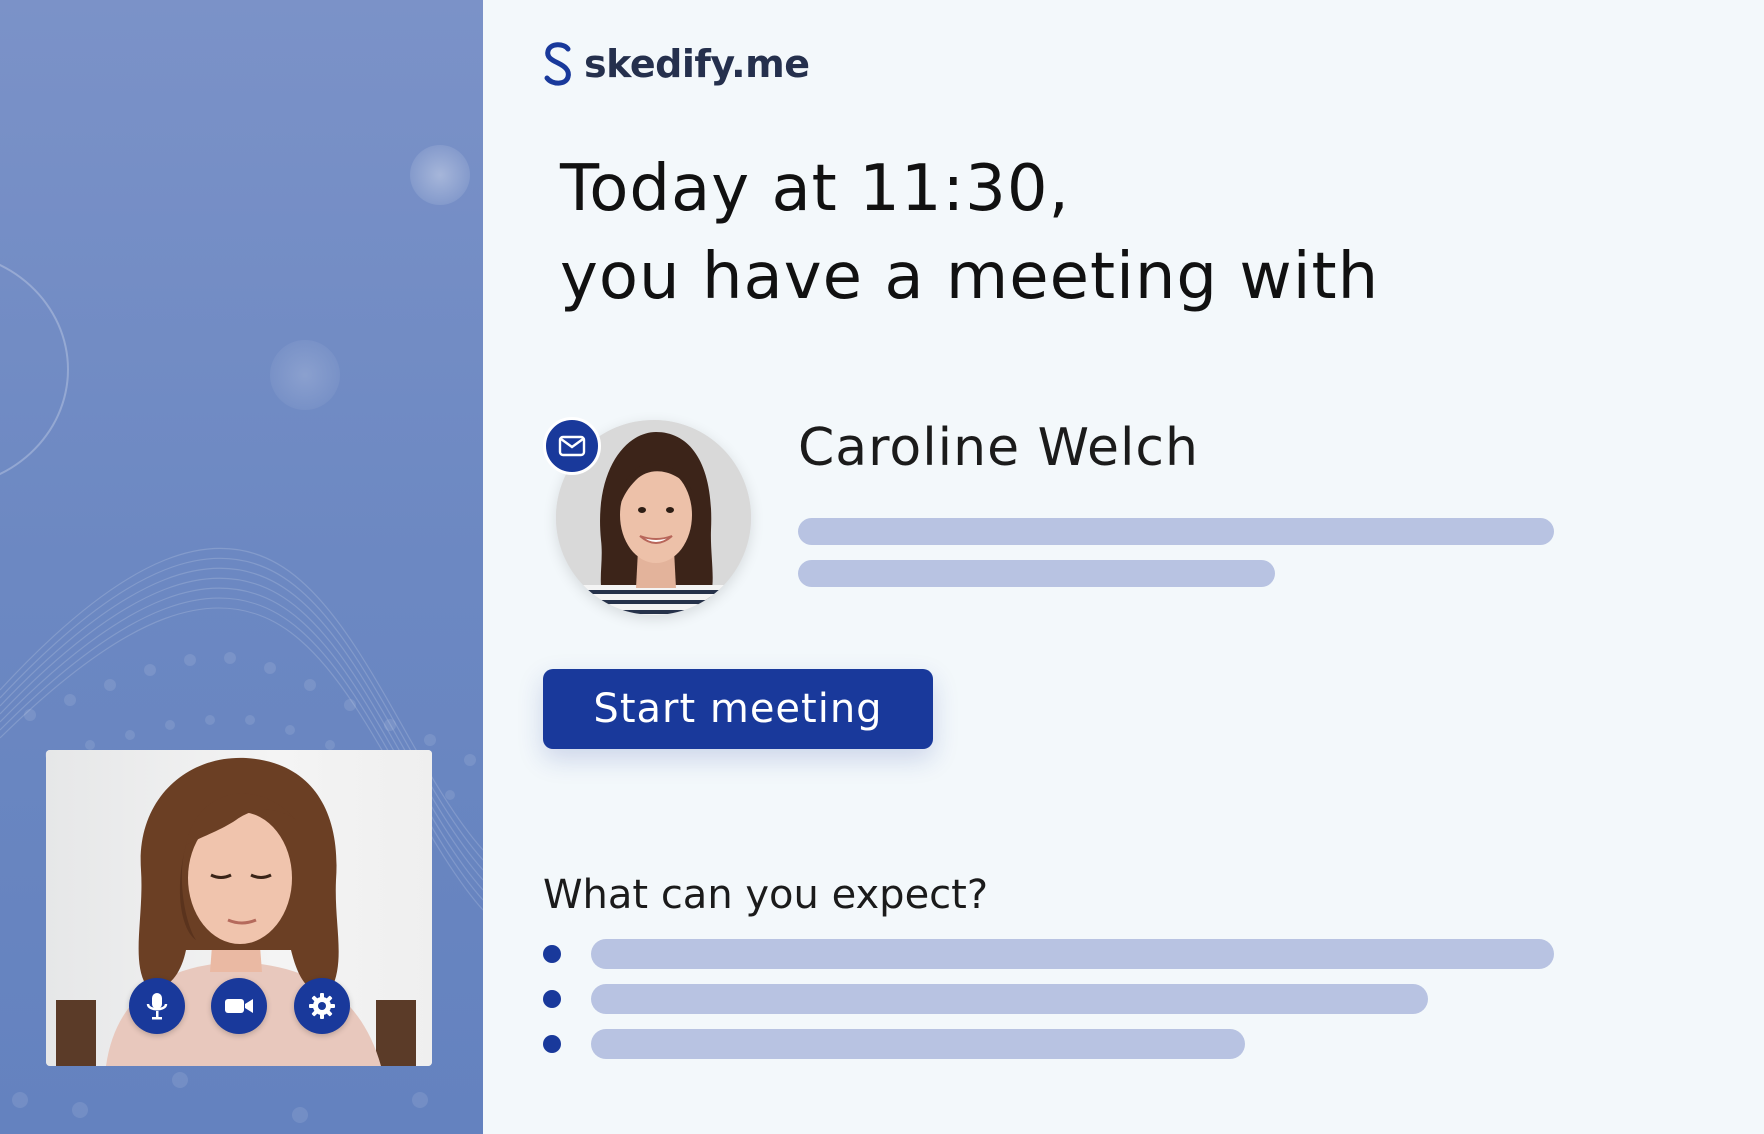 This screenshot has height=1134, width=1764. I want to click on envelope-icon, so click(572, 446).